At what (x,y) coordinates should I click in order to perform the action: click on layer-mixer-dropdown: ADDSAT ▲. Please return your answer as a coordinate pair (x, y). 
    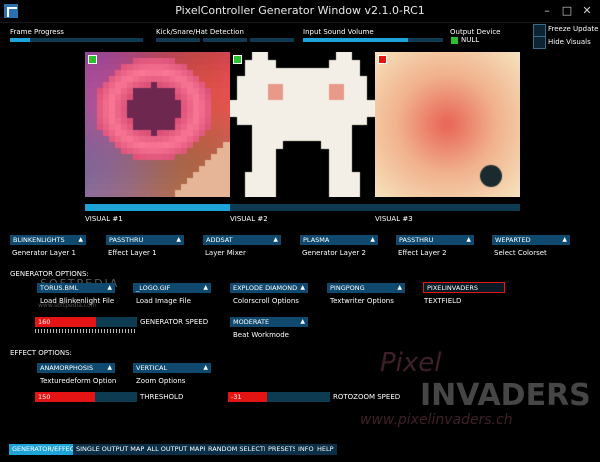
    Looking at the image, I should click on (242, 240).